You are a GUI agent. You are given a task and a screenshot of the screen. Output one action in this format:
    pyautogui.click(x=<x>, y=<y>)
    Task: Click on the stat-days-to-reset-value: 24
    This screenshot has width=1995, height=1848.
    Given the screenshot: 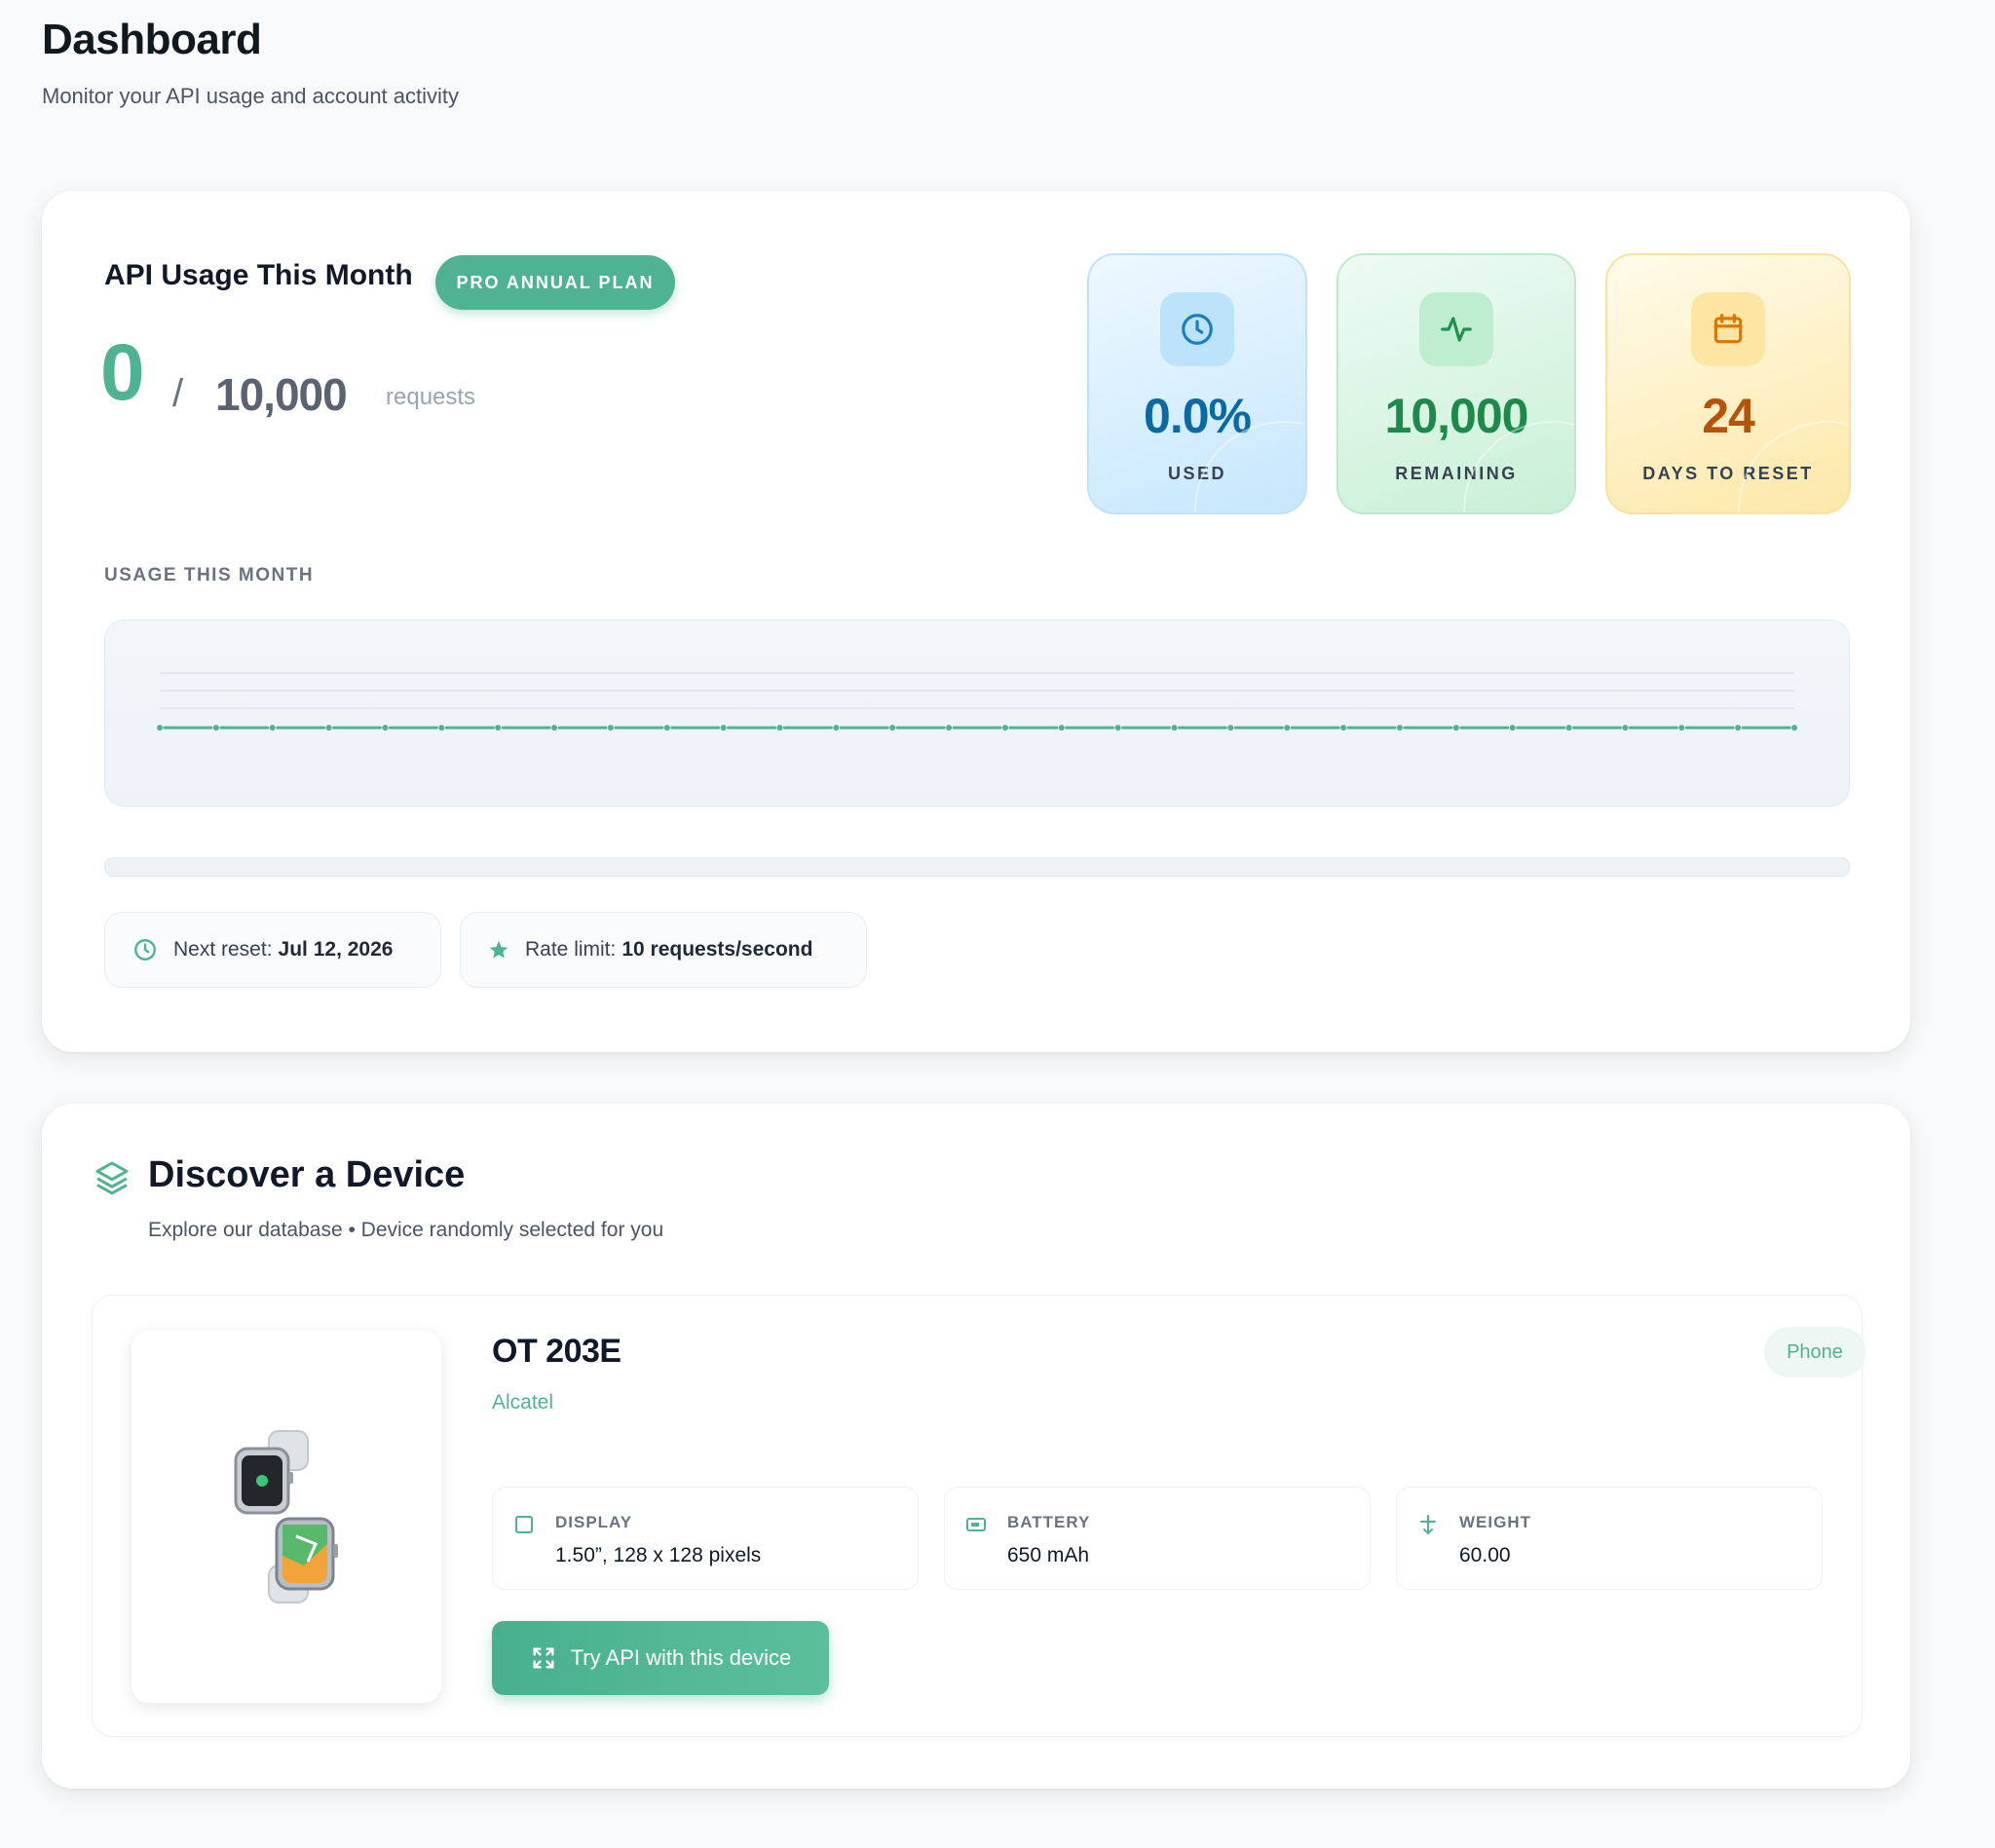 What is the action you would take?
    pyautogui.click(x=1728, y=416)
    